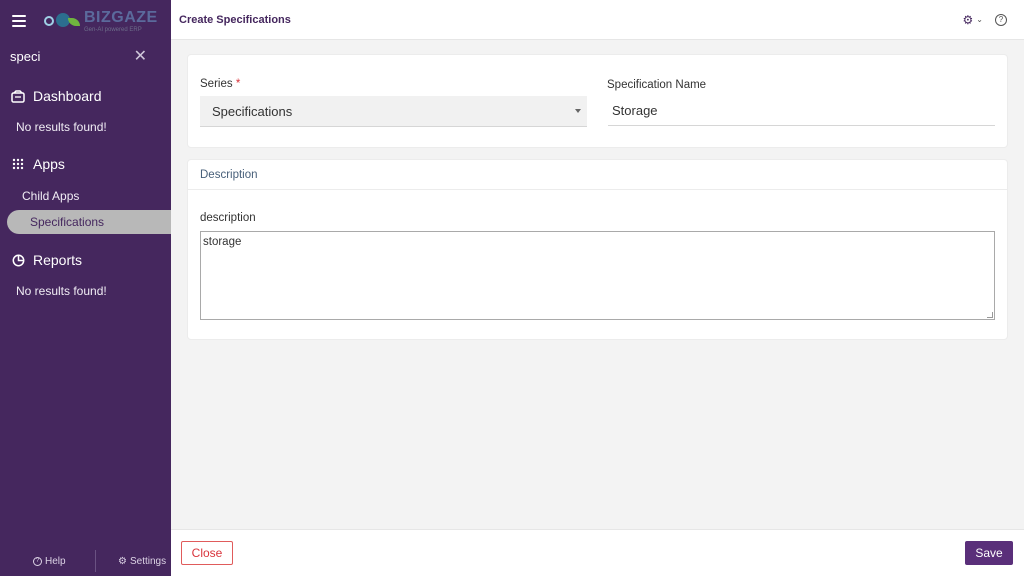  What do you see at coordinates (968, 19) in the screenshot?
I see `gear-icon: ⚙` at bounding box center [968, 19].